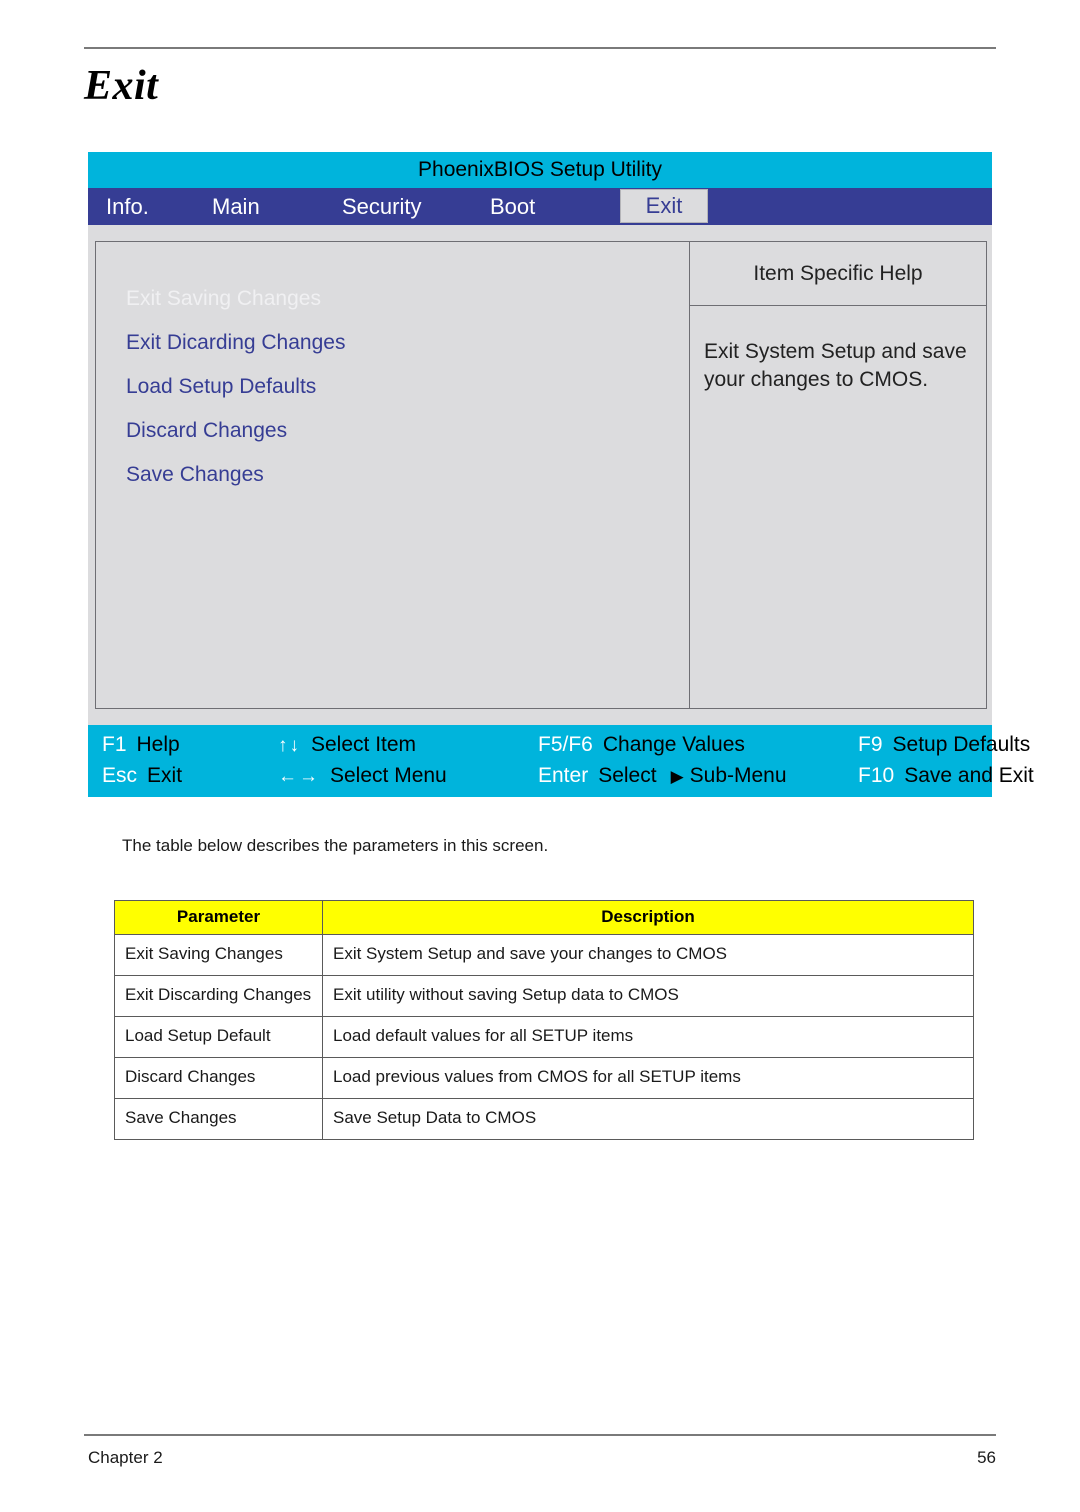  I want to click on menu-item-exit-saving-changes: Exit Saving Changes, so click(407, 299).